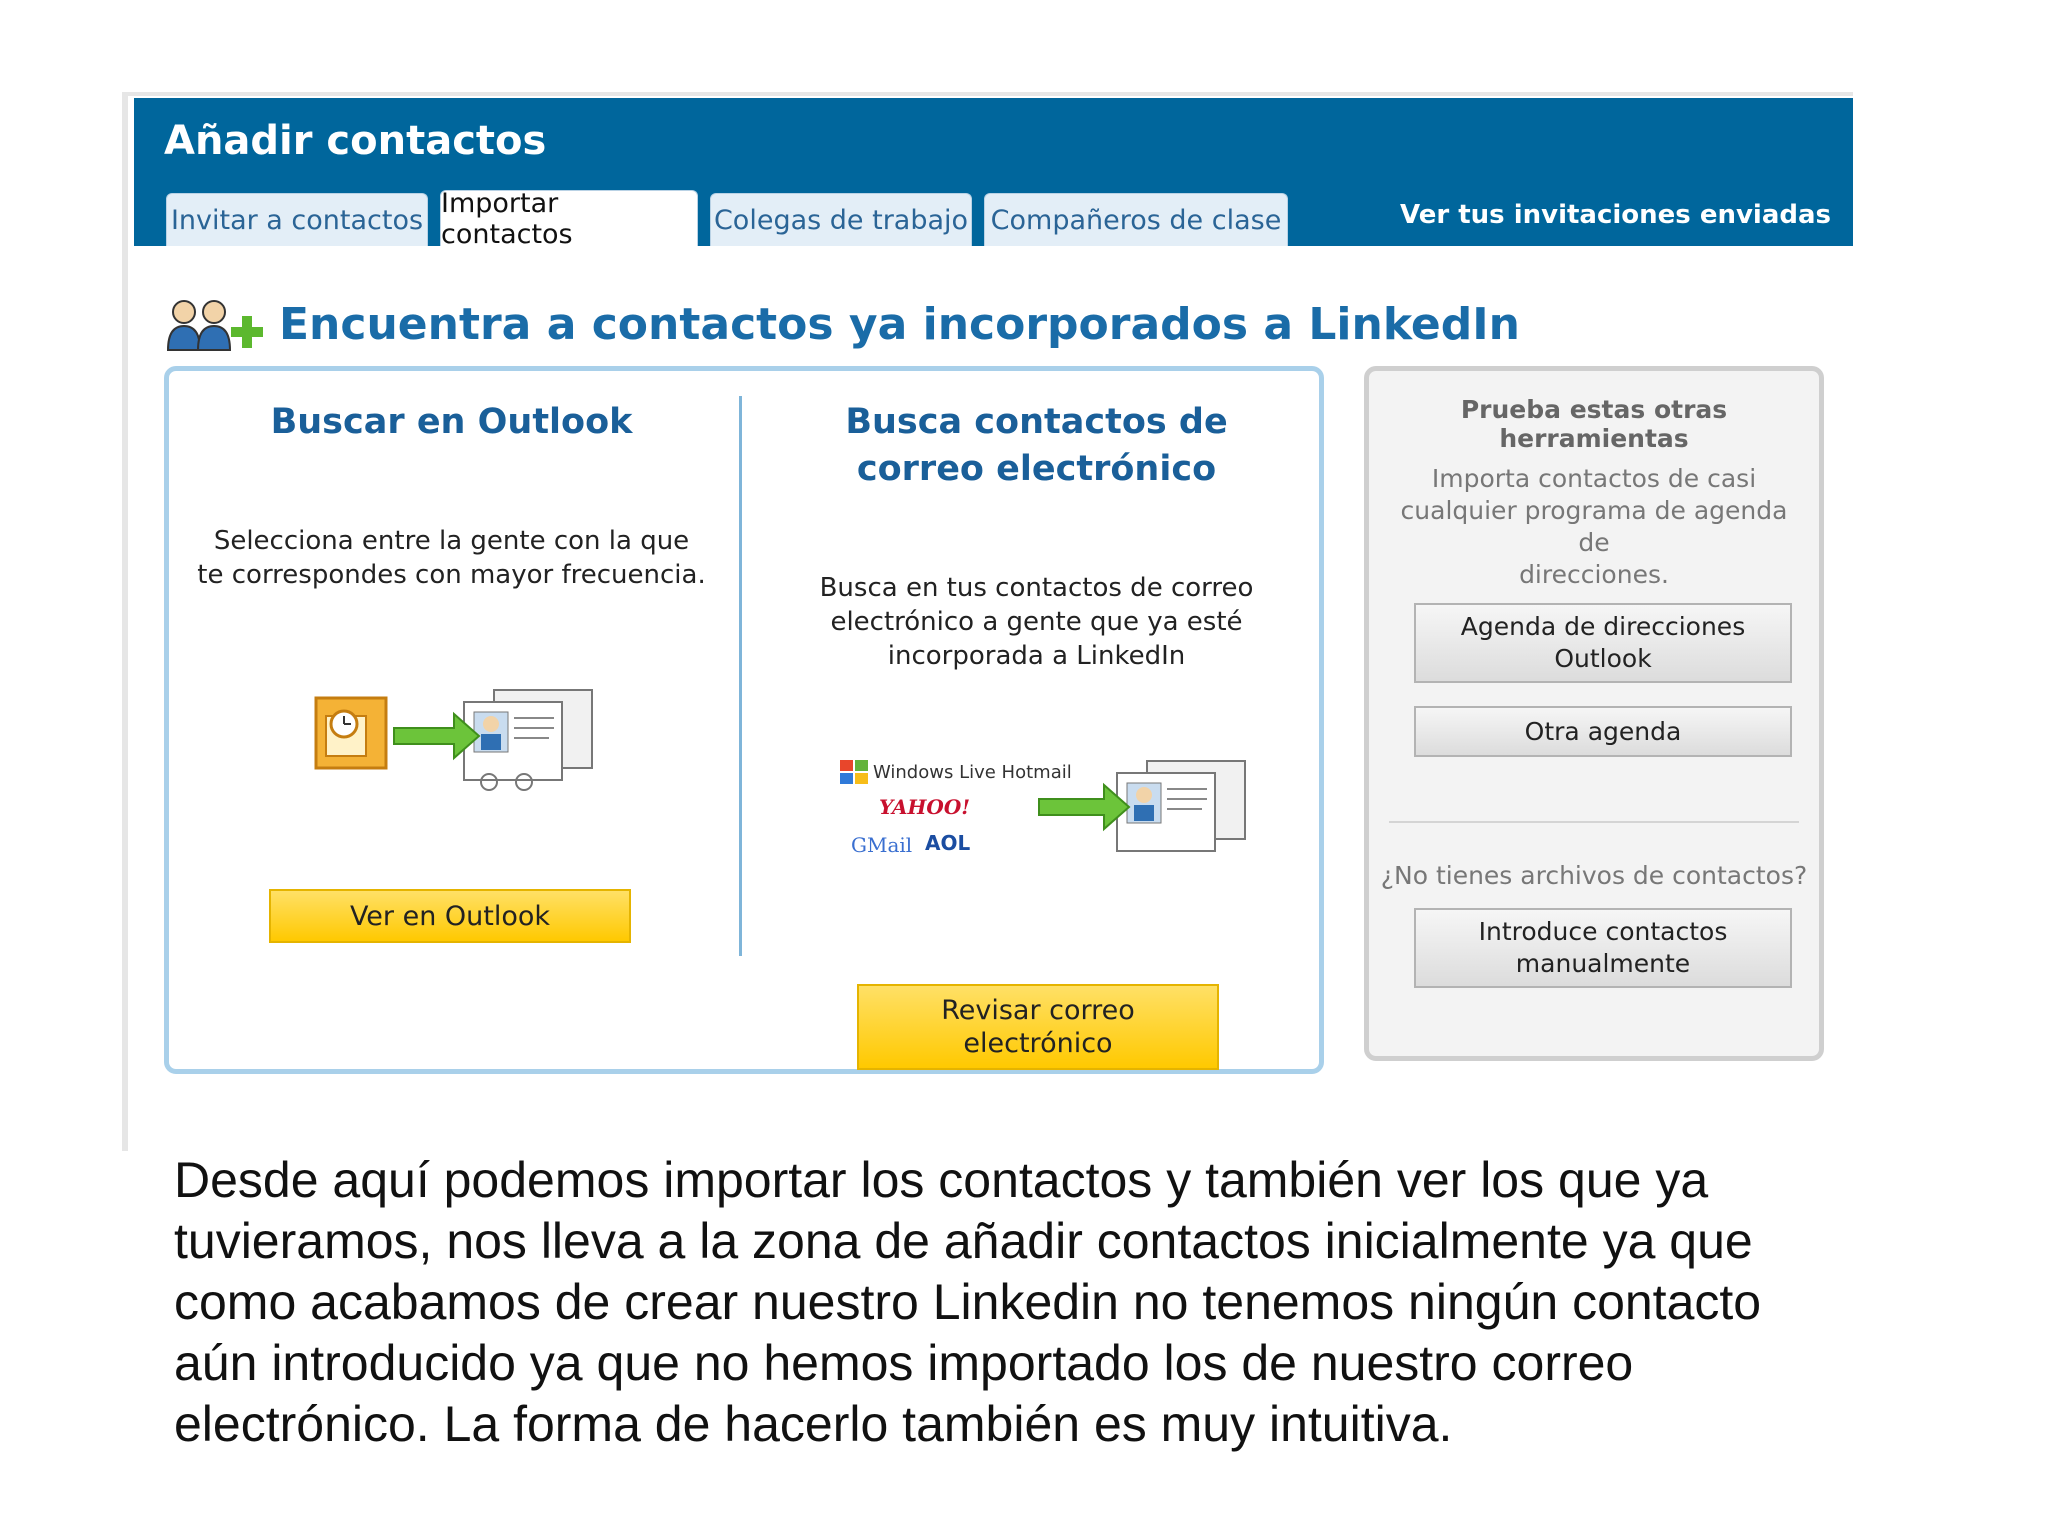 Image resolution: width=2048 pixels, height=1536 pixels. What do you see at coordinates (454, 743) in the screenshot?
I see `outlook-to-contacts-illustration` at bounding box center [454, 743].